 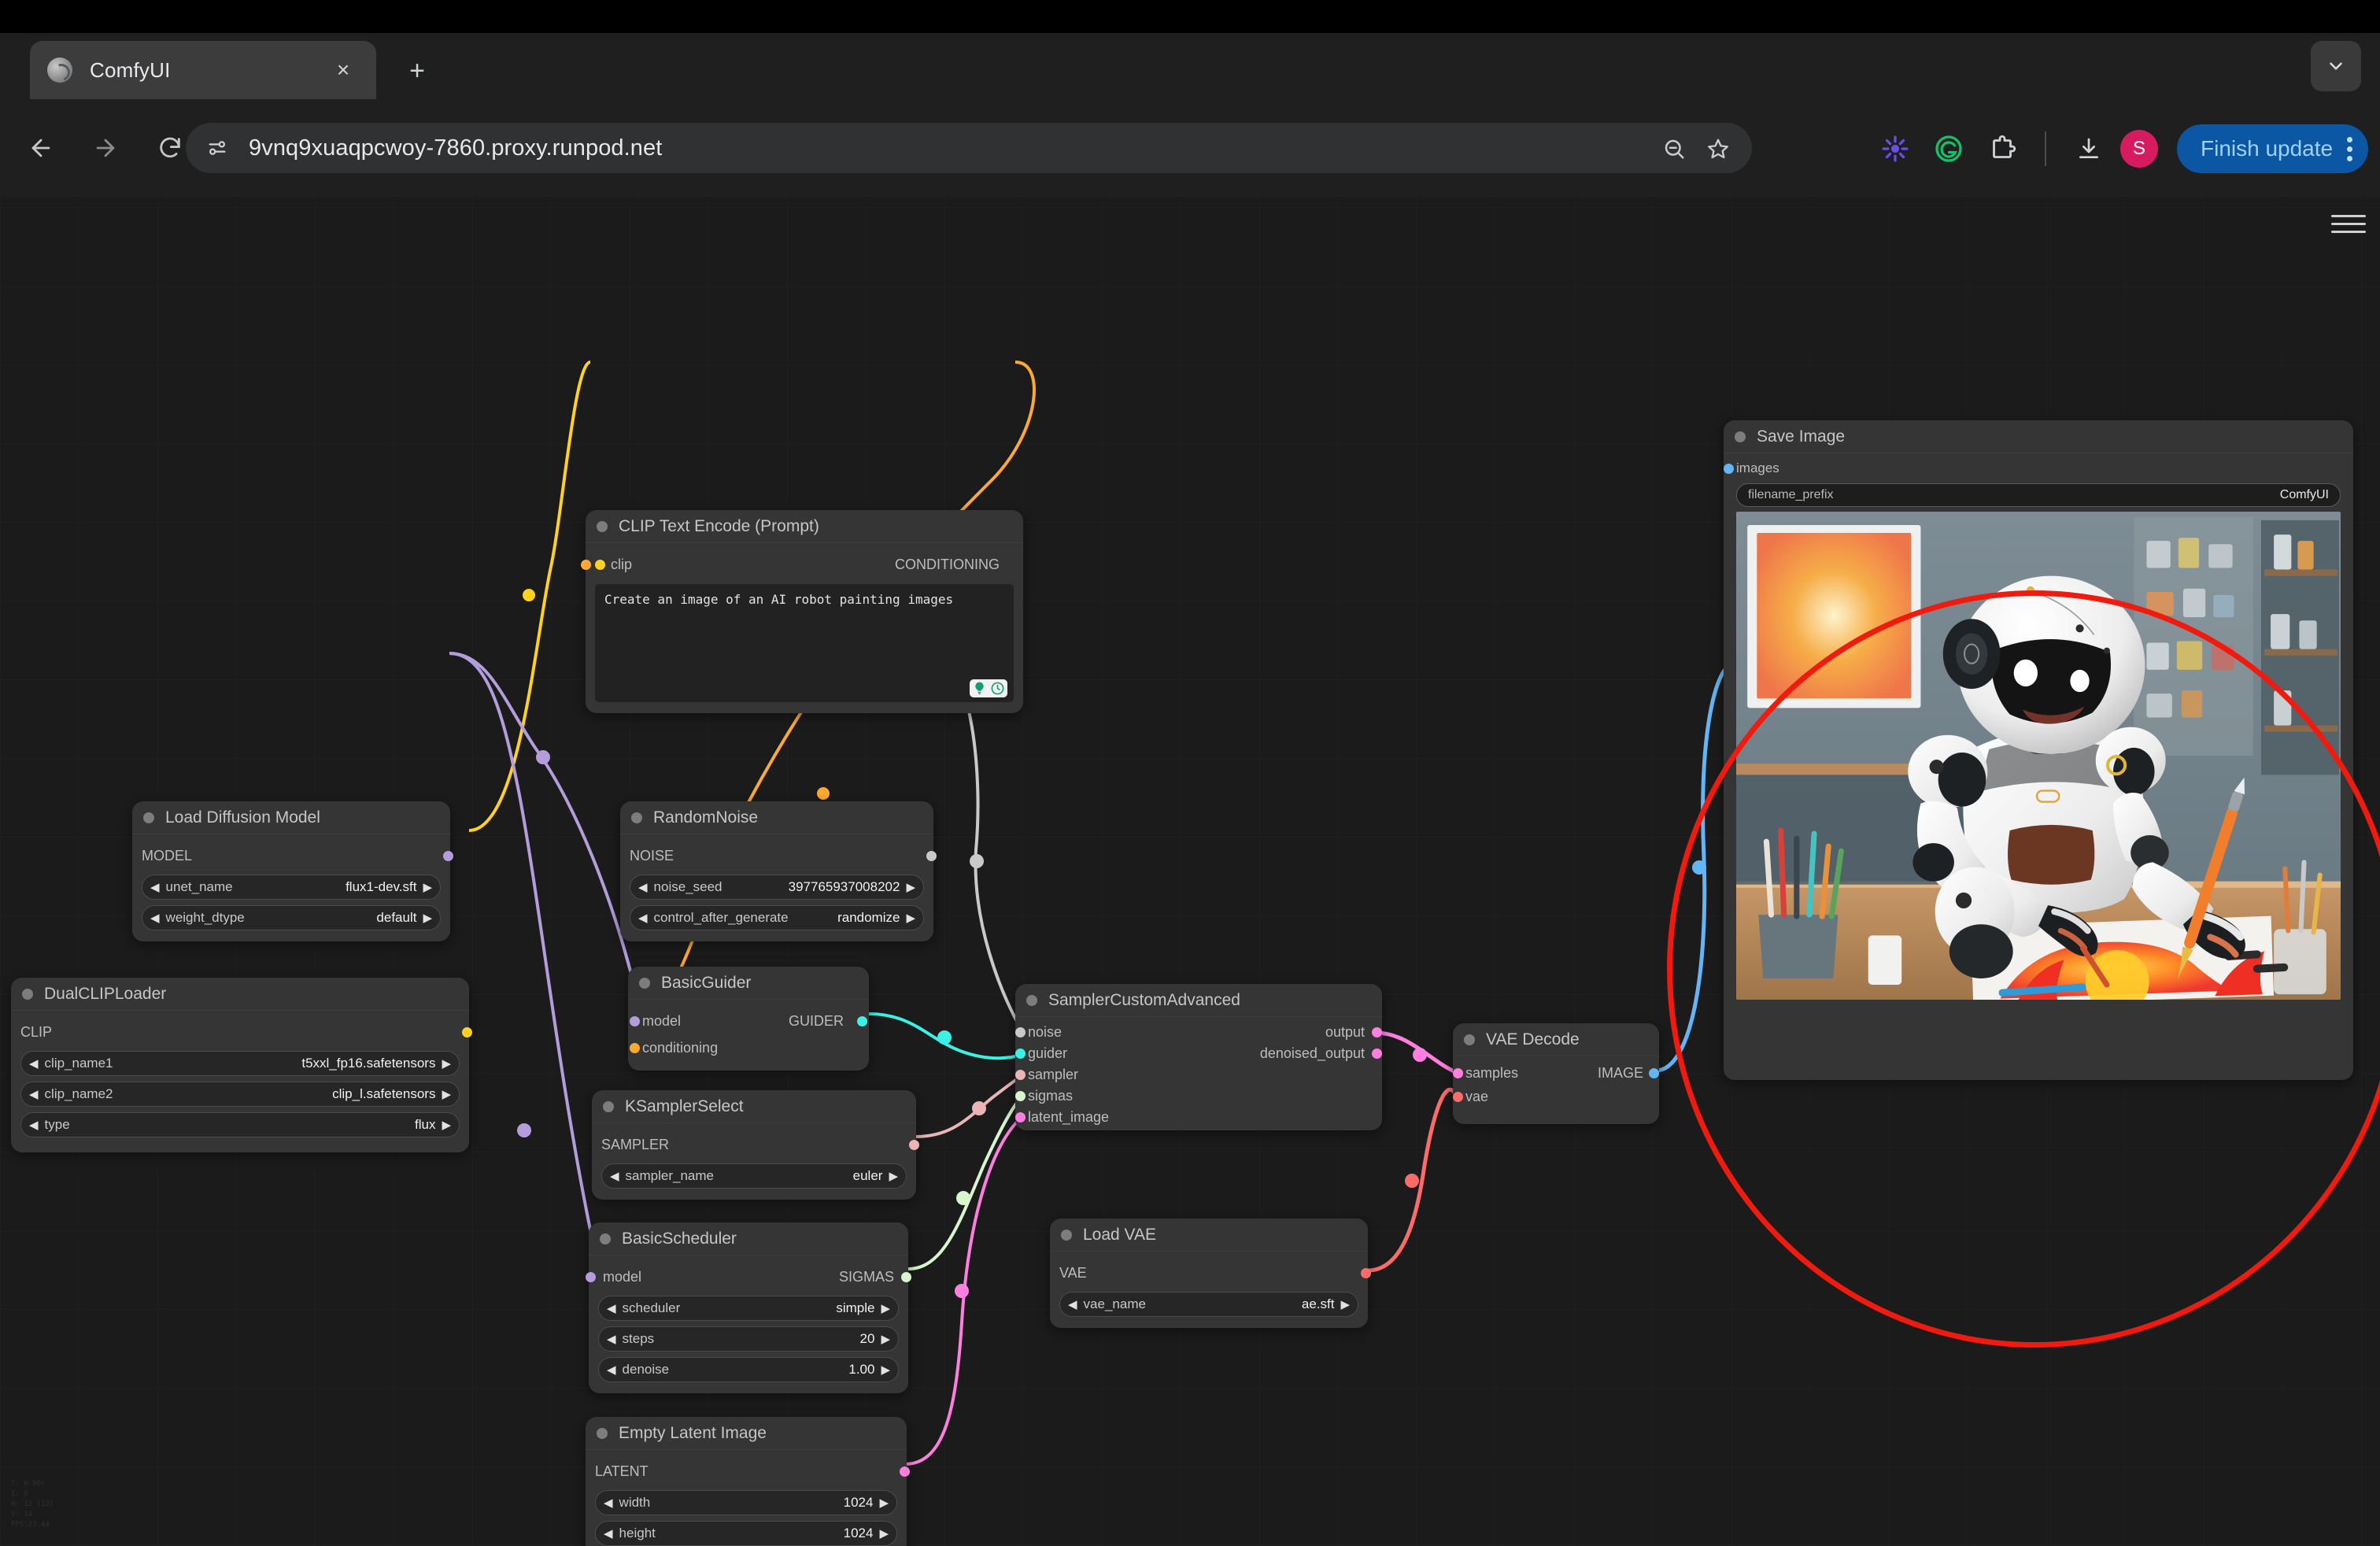 What do you see at coordinates (2348, 224) in the screenshot?
I see `hamburger-menu-icon` at bounding box center [2348, 224].